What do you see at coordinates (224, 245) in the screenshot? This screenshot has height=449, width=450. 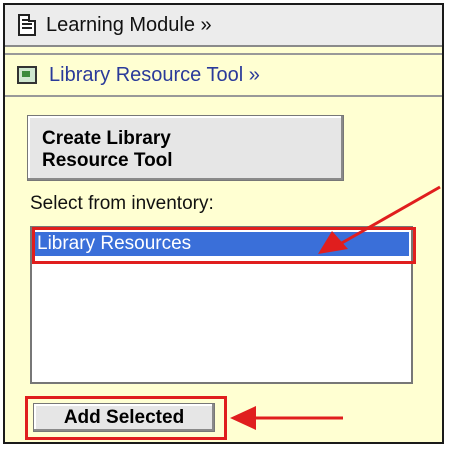 I see `annotation-highlight-list-item` at bounding box center [224, 245].